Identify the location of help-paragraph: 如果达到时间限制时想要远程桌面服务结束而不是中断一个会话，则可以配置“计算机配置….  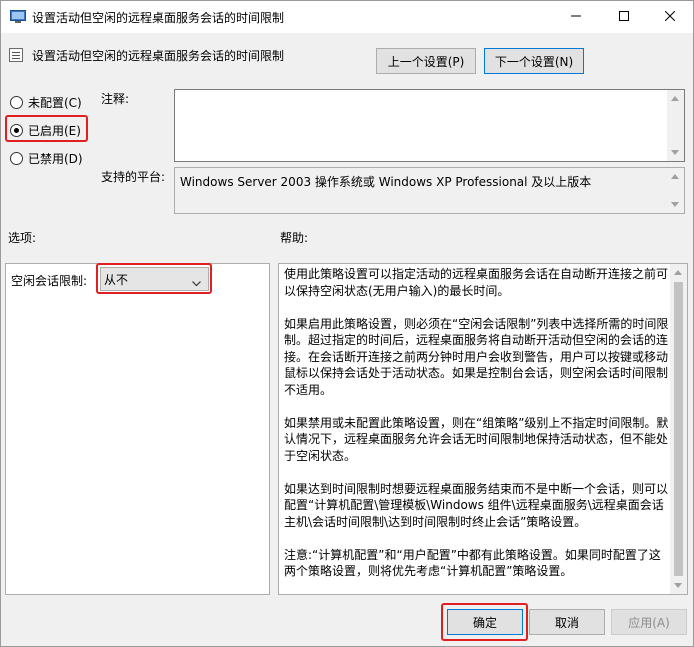
(476, 505).